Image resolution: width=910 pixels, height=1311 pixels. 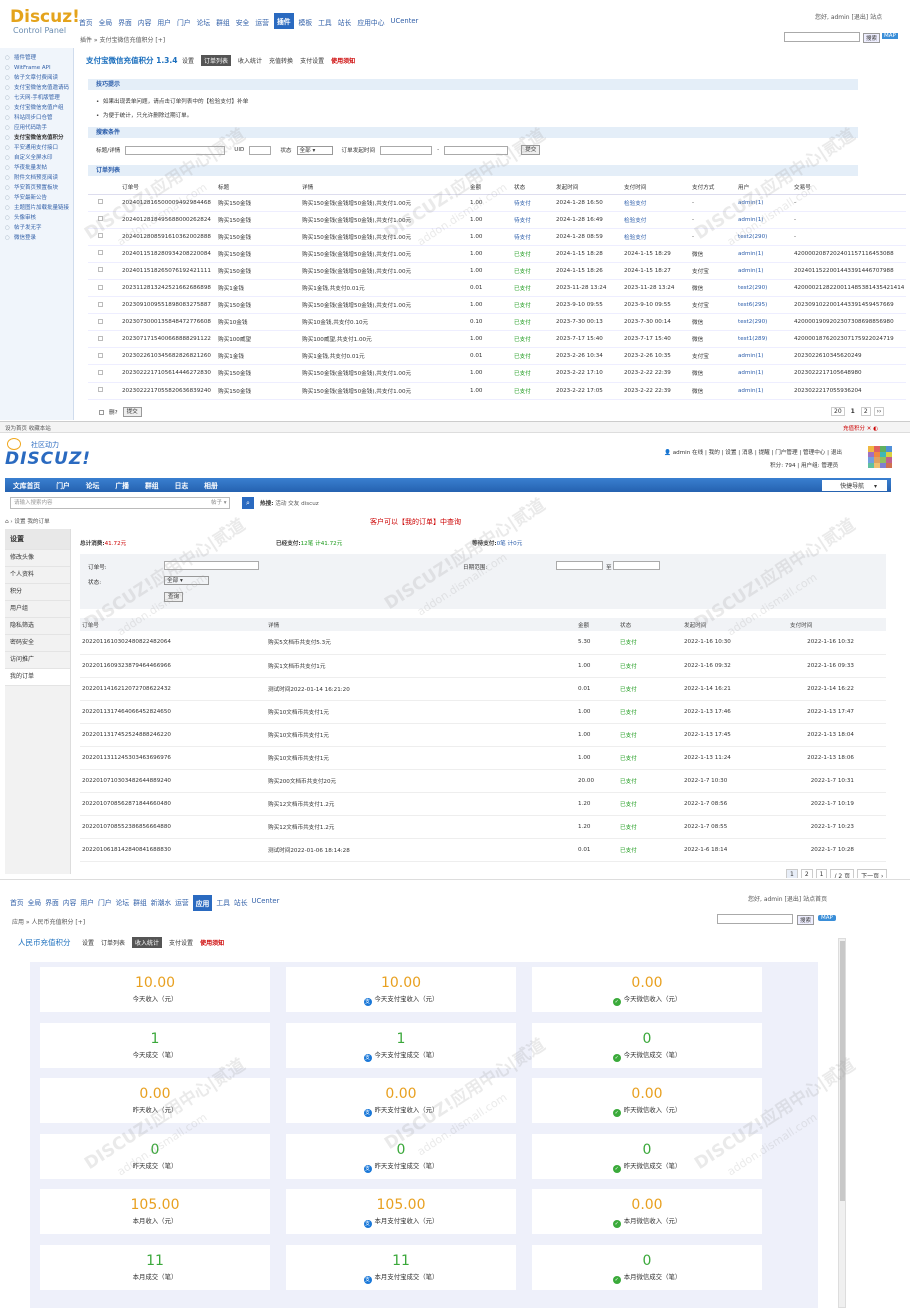 I want to click on sidebar-item: ○ 支付宝微信充值户组, so click(x=36, y=108).